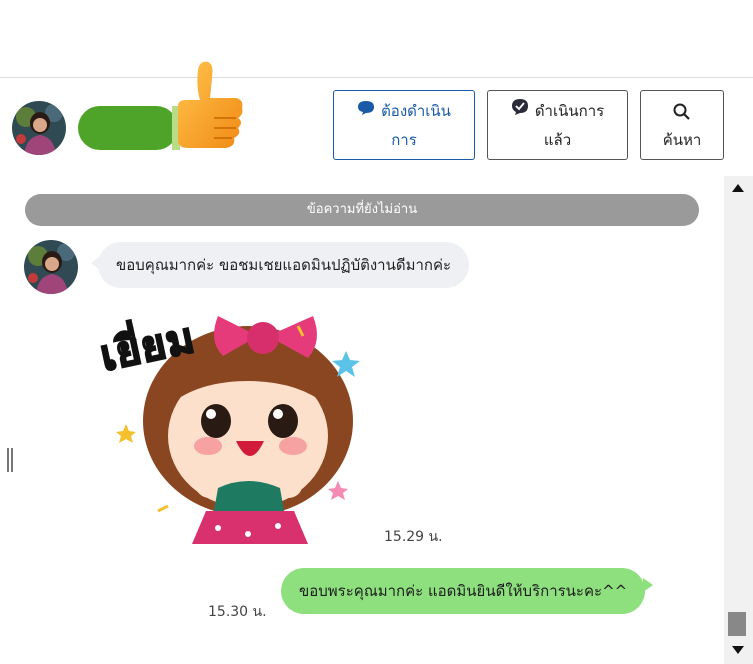 The image size is (753, 664). I want to click on message-time: 15.30 น., so click(237, 612).